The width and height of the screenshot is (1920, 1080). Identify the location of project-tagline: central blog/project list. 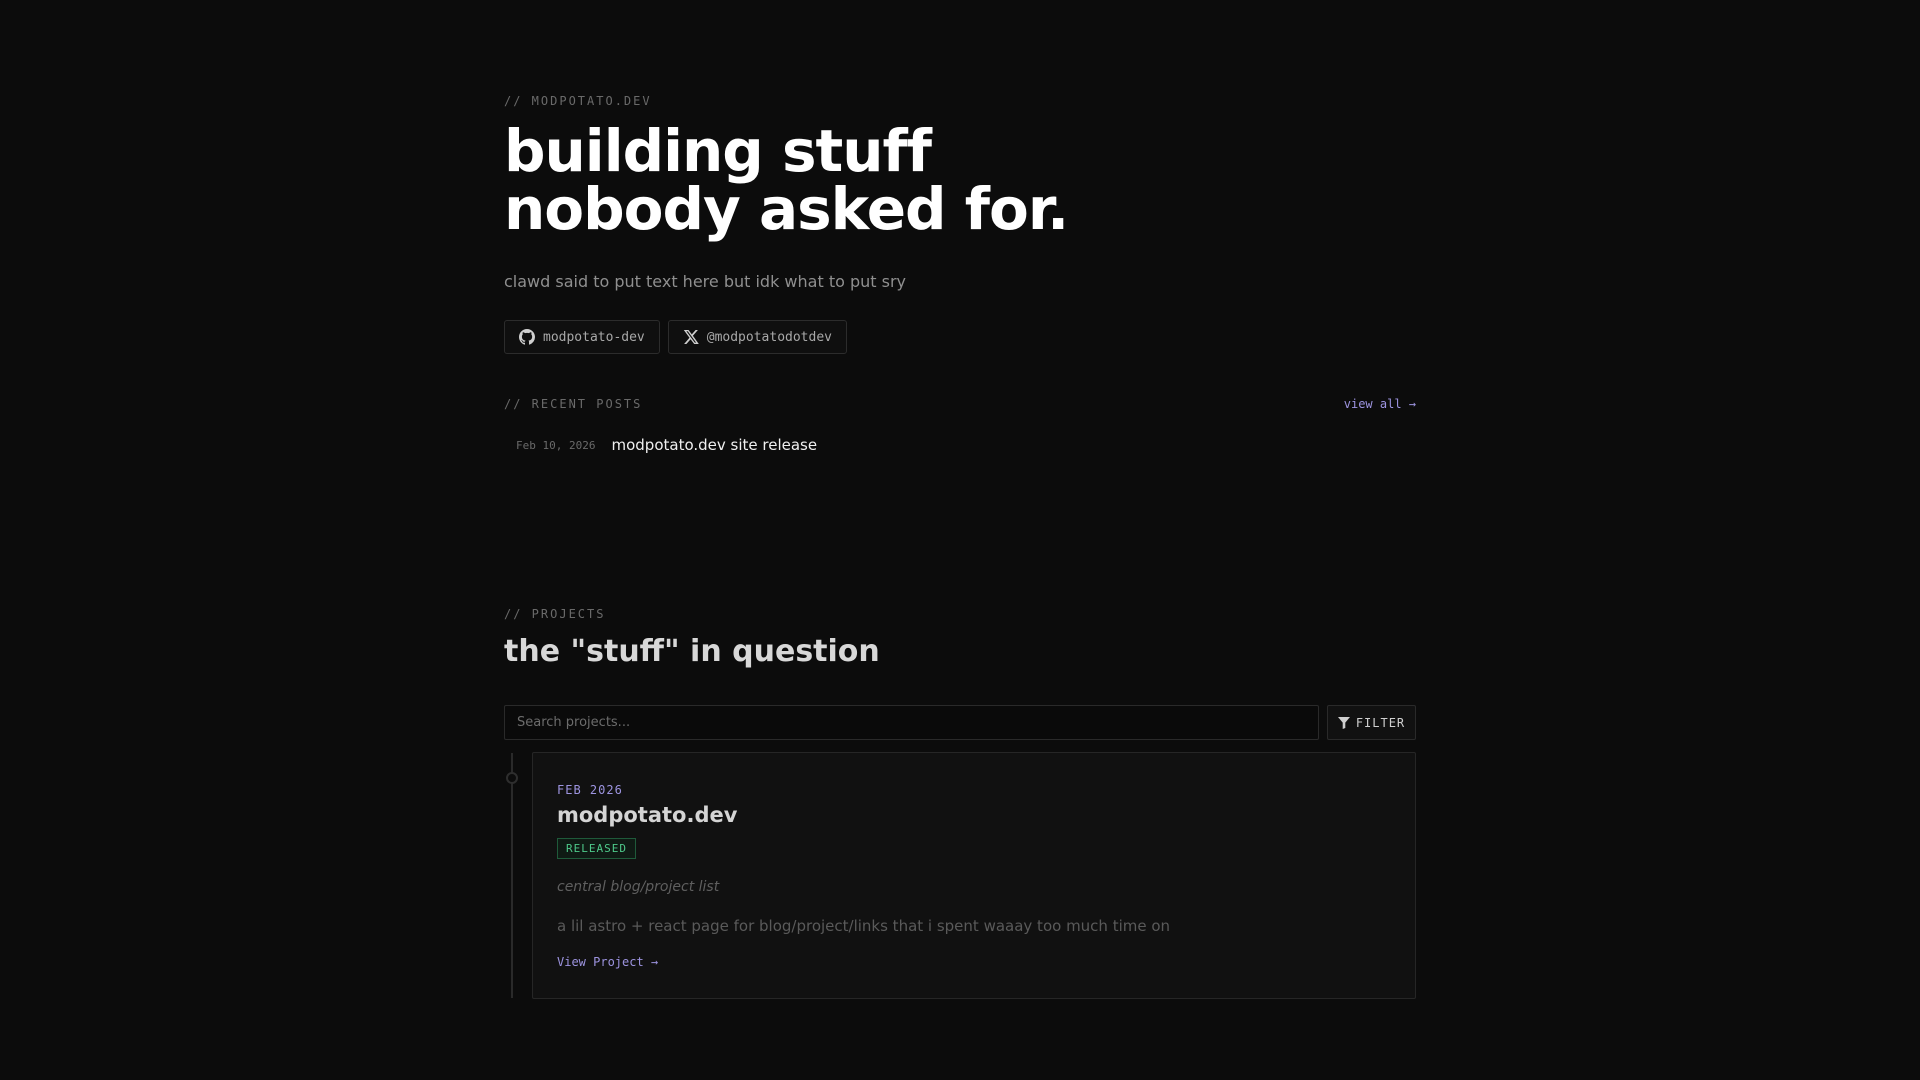
(638, 887).